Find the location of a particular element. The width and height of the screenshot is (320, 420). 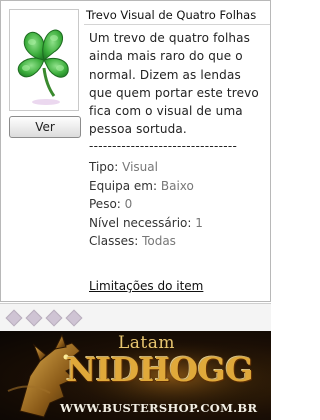

description-line: fica com o visual de uma is located at coordinates (166, 111).